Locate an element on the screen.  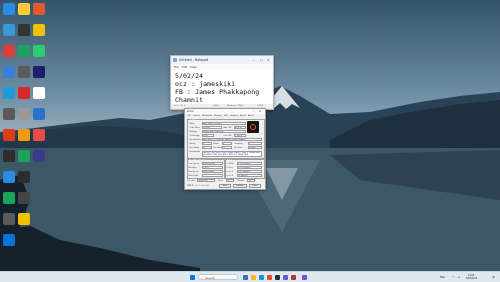
desktop-icon-grid is located at coordinates (24, 135).